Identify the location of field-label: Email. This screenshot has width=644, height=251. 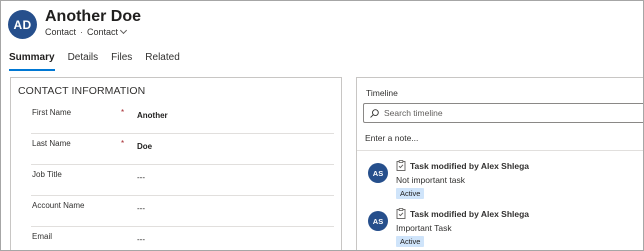
(42, 236).